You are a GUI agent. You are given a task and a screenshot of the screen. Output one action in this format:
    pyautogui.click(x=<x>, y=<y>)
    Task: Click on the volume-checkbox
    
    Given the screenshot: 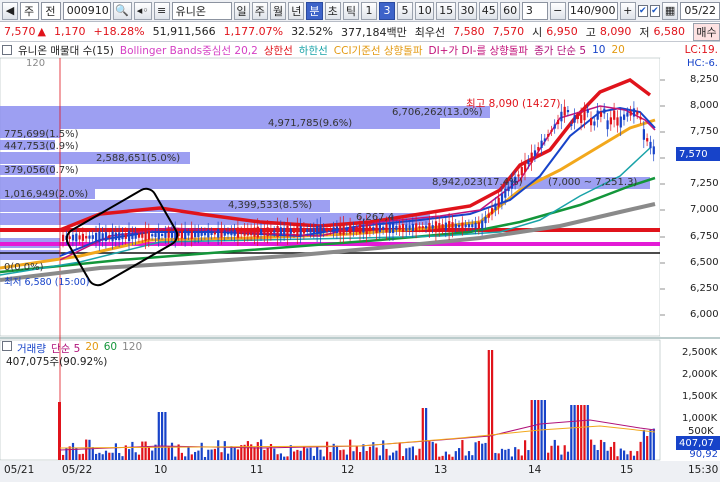 What is the action you would take?
    pyautogui.click(x=7, y=346)
    